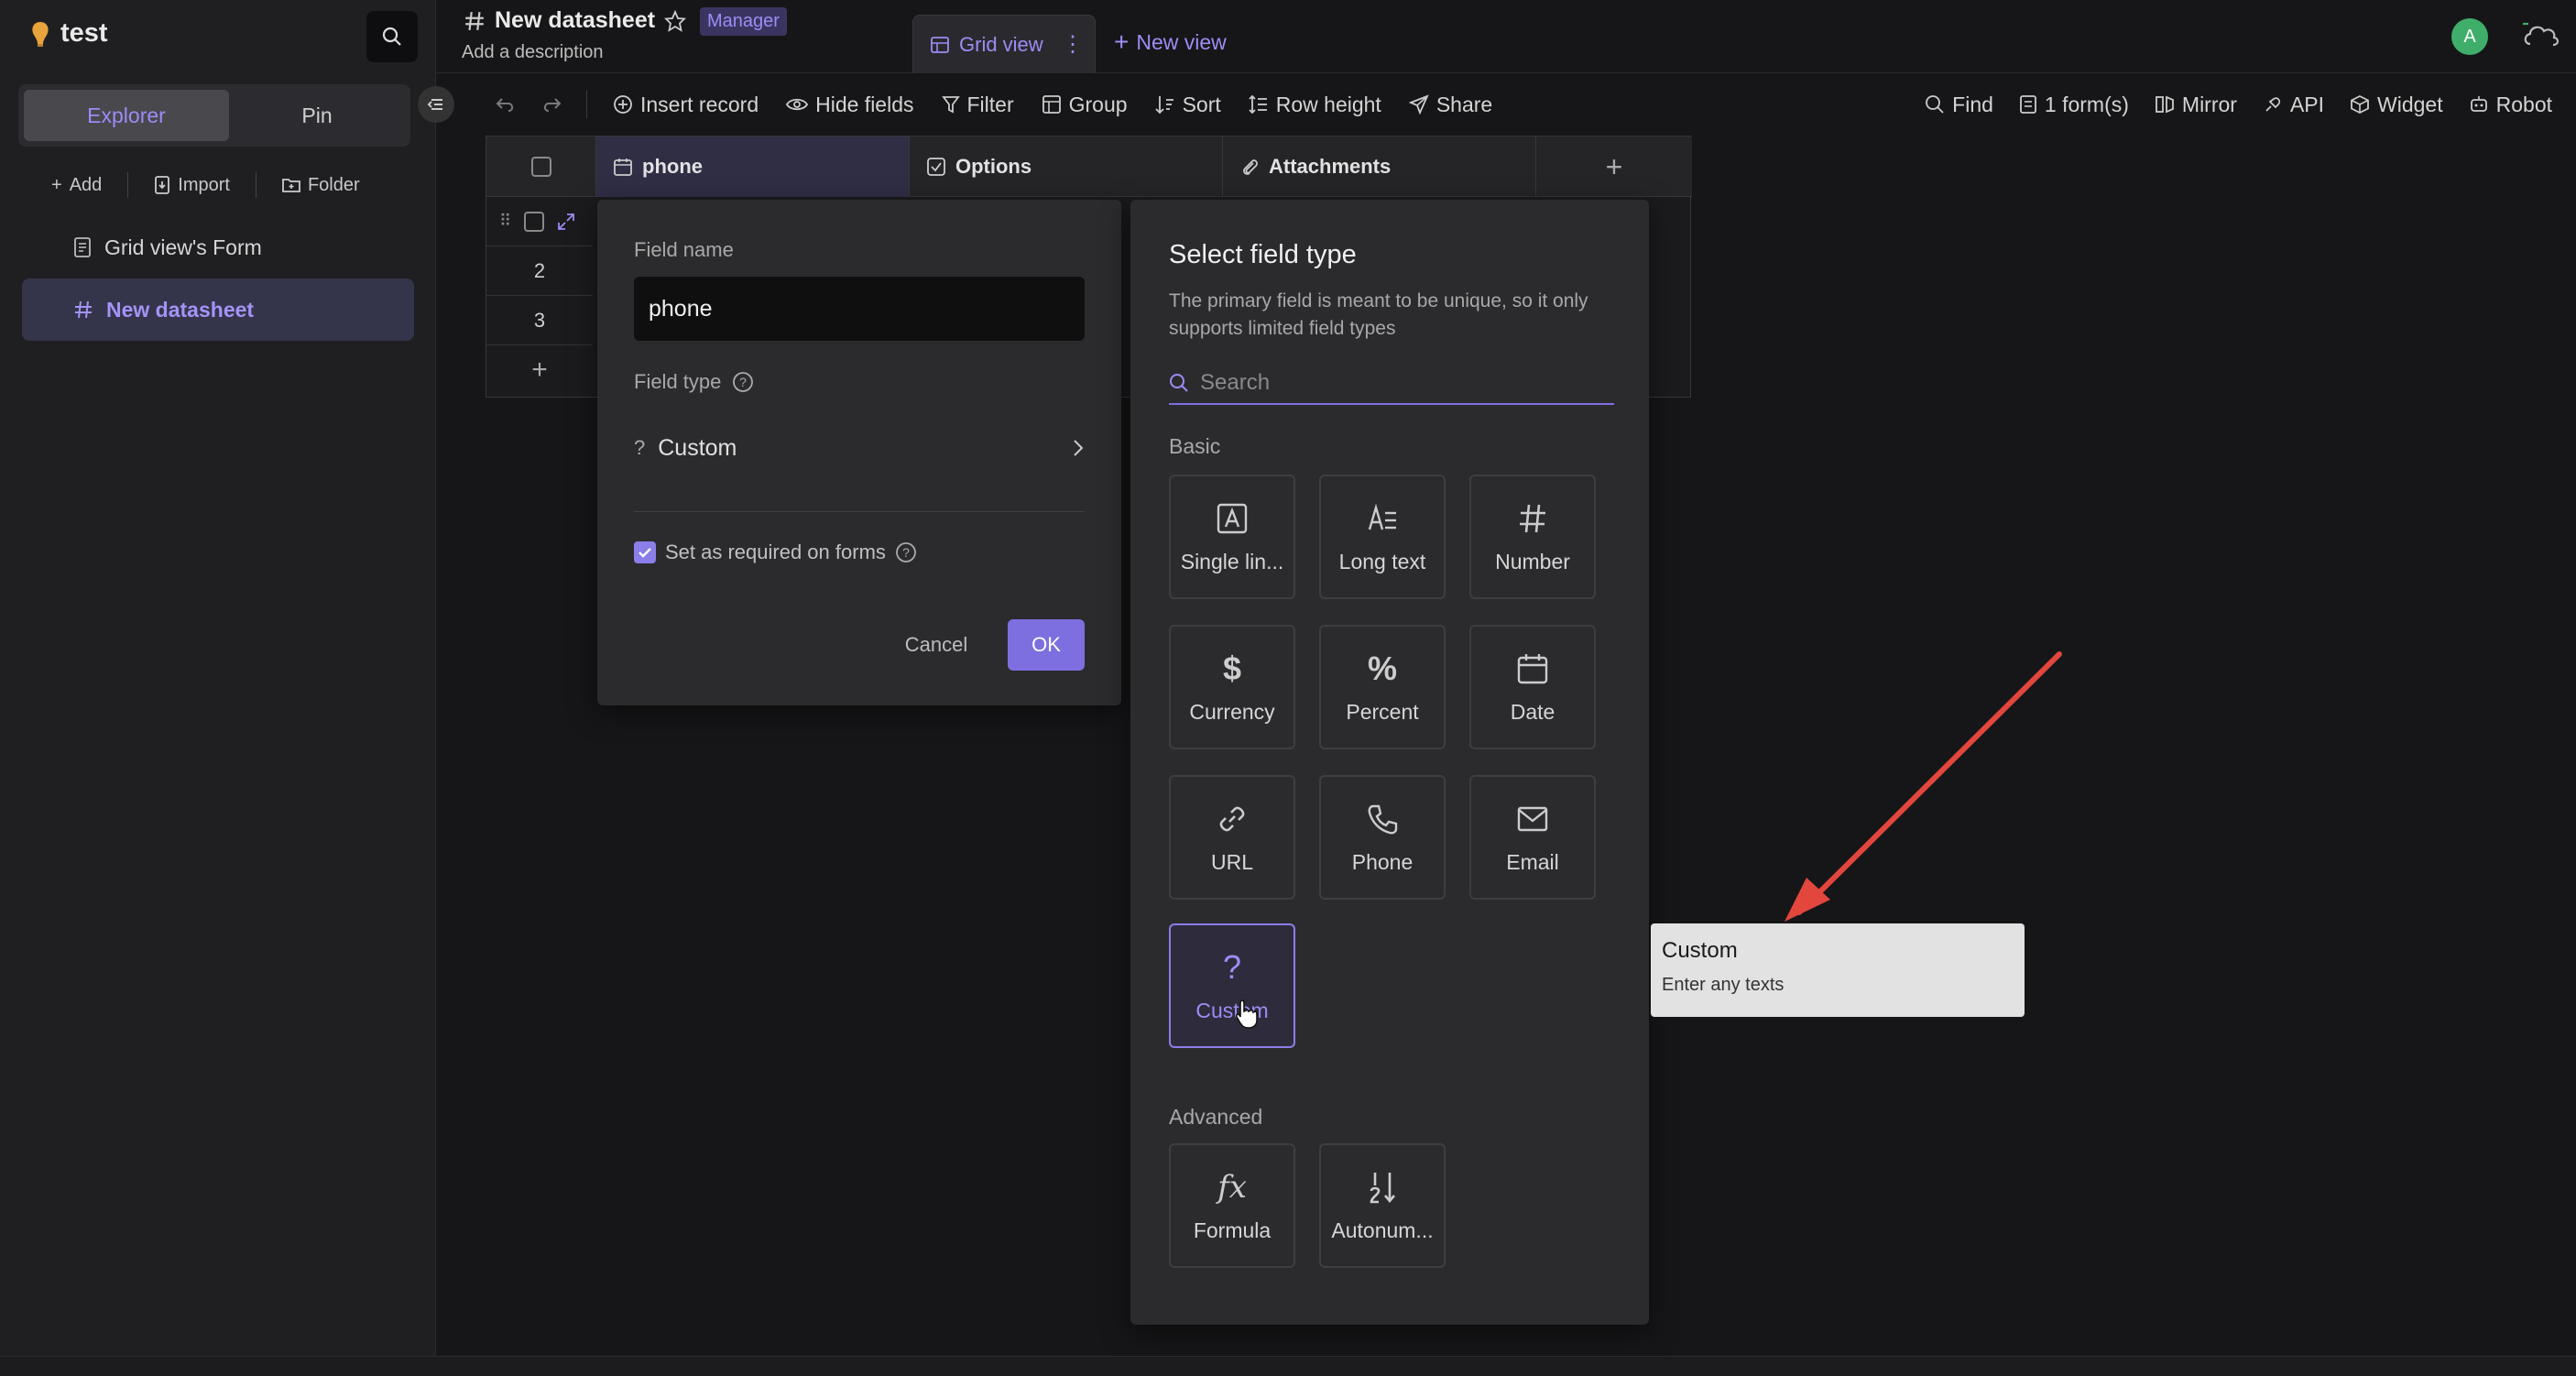 This screenshot has width=2576, height=1376. I want to click on star-icon, so click(676, 20).